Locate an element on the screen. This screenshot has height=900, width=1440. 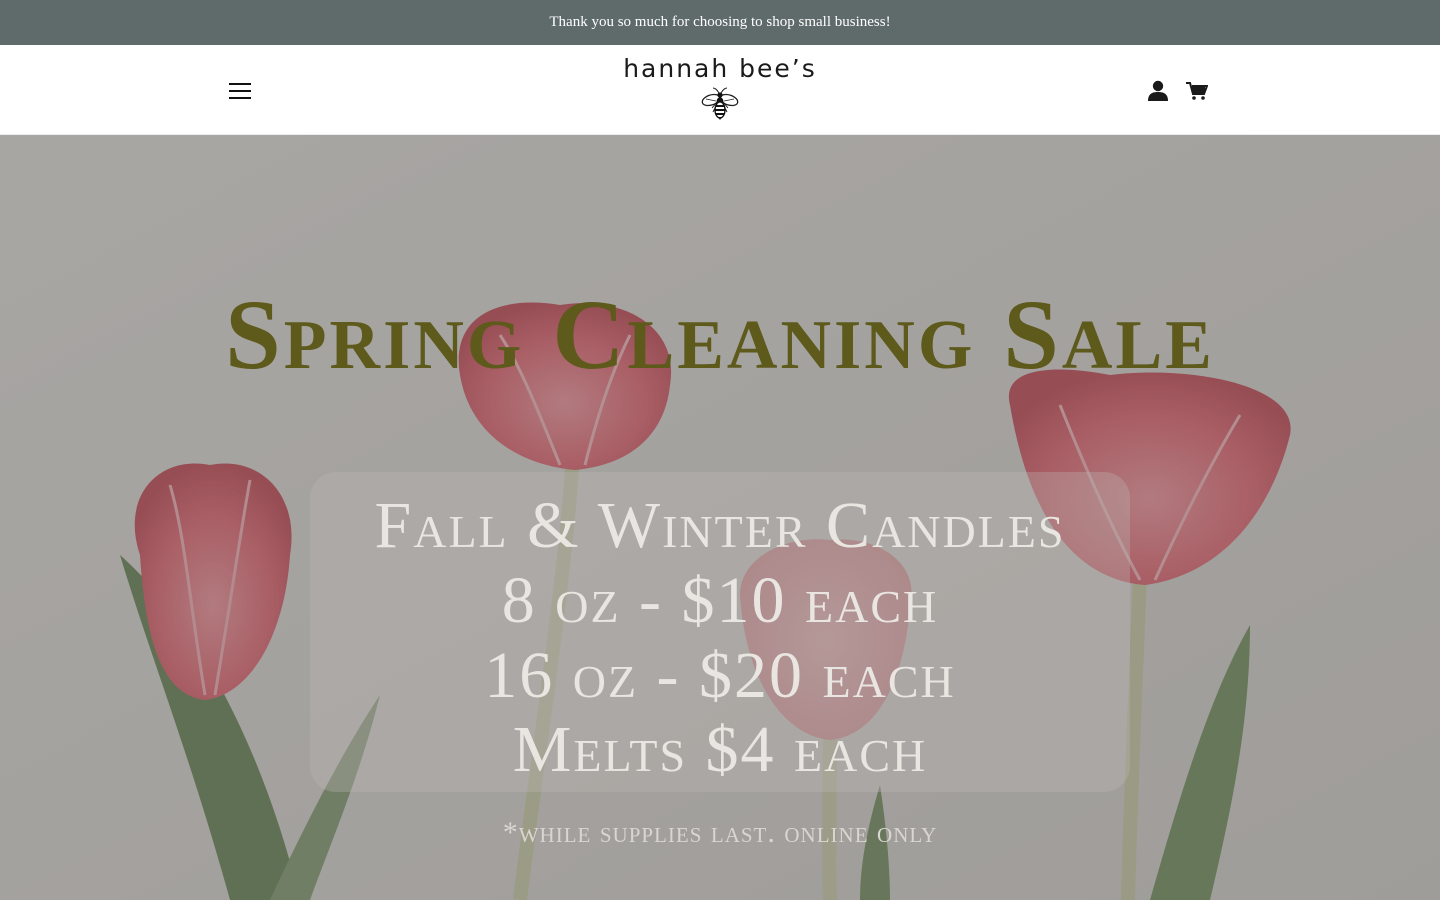
sale-disclaimer: *while supplies last. online only is located at coordinates (720, 832).